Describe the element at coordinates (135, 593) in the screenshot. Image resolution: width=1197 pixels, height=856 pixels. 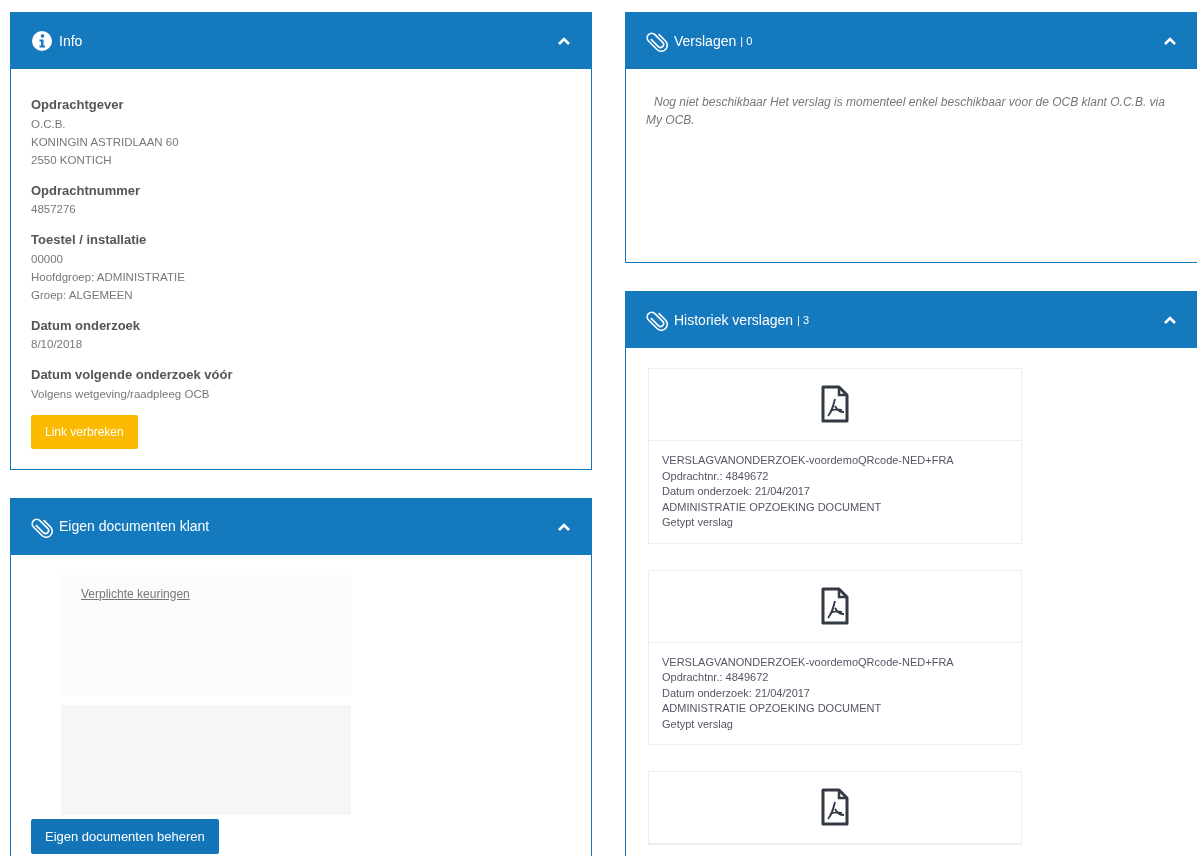
I see `document-link: Verplichte keuringen` at that location.